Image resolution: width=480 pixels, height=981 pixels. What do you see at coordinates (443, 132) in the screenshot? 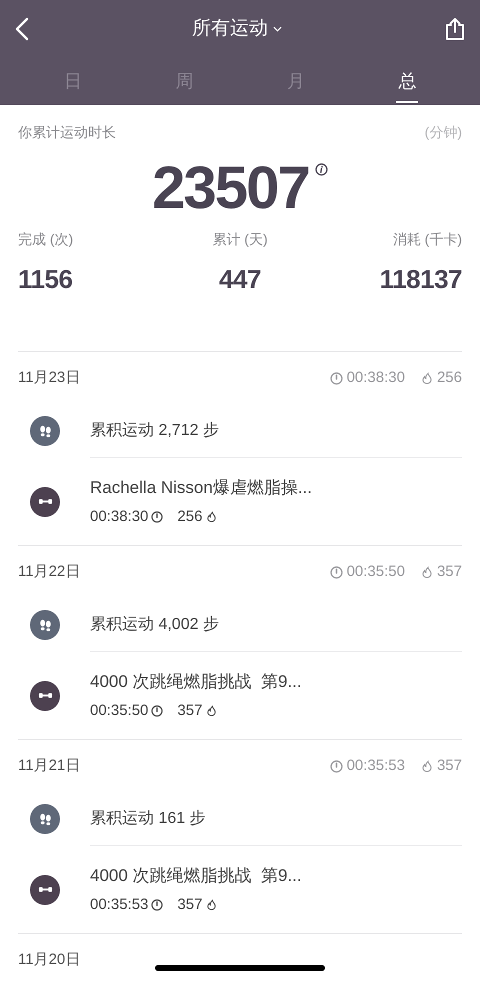
I see `unit-label: (分钟)` at bounding box center [443, 132].